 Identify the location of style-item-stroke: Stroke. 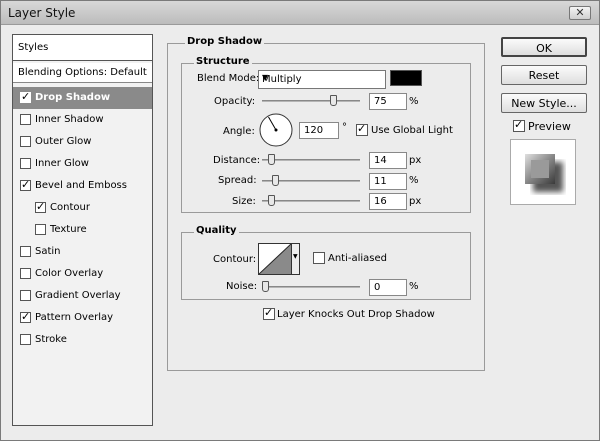
(82, 340).